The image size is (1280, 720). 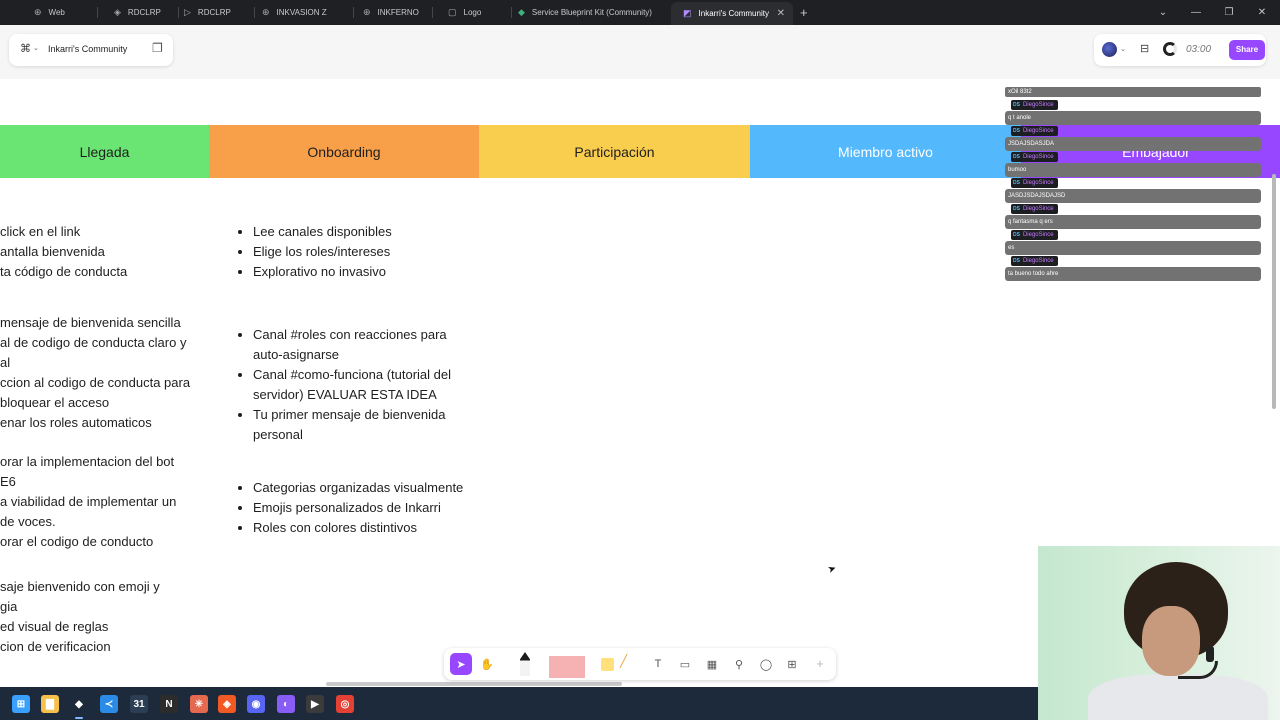 I want to click on browser-tab: ⊕ INKVASION Z, so click(x=300, y=12).